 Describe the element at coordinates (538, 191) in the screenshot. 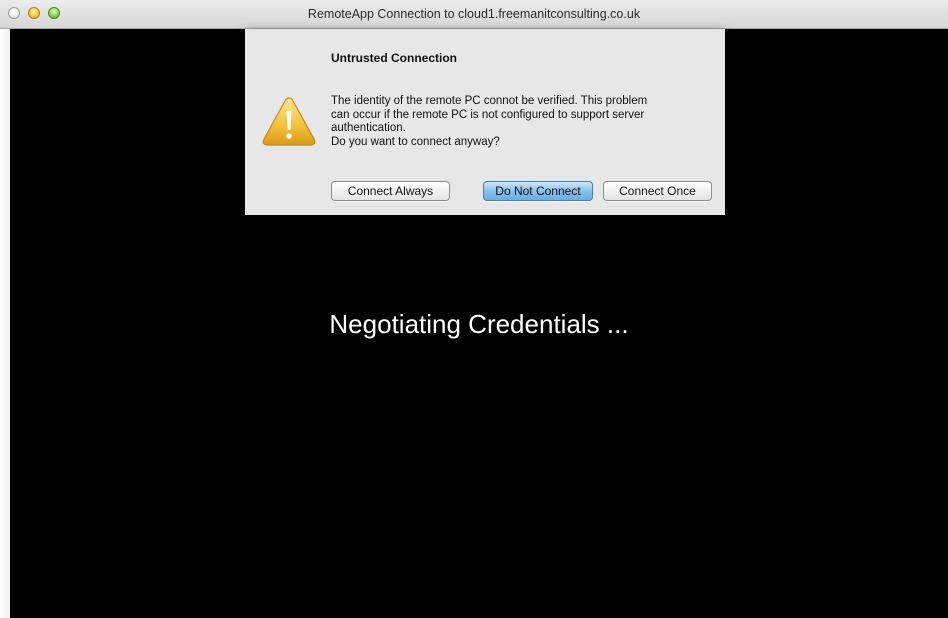

I see `do-not-connect-button: Do Not Connect` at that location.